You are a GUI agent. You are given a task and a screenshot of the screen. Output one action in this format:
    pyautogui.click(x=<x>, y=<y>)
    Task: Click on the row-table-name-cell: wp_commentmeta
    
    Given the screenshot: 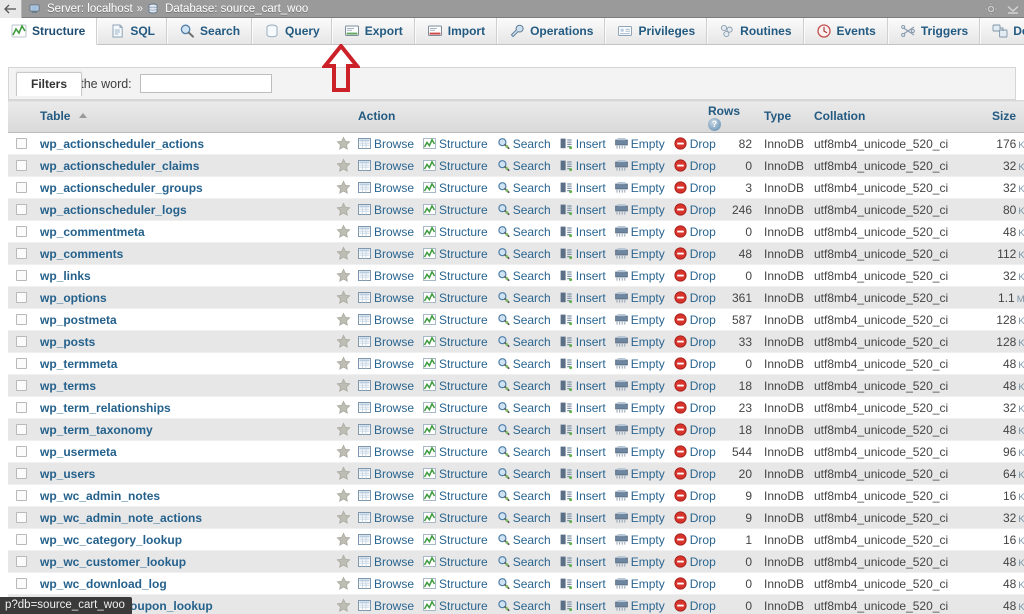 What is the action you would take?
    pyautogui.click(x=182, y=231)
    